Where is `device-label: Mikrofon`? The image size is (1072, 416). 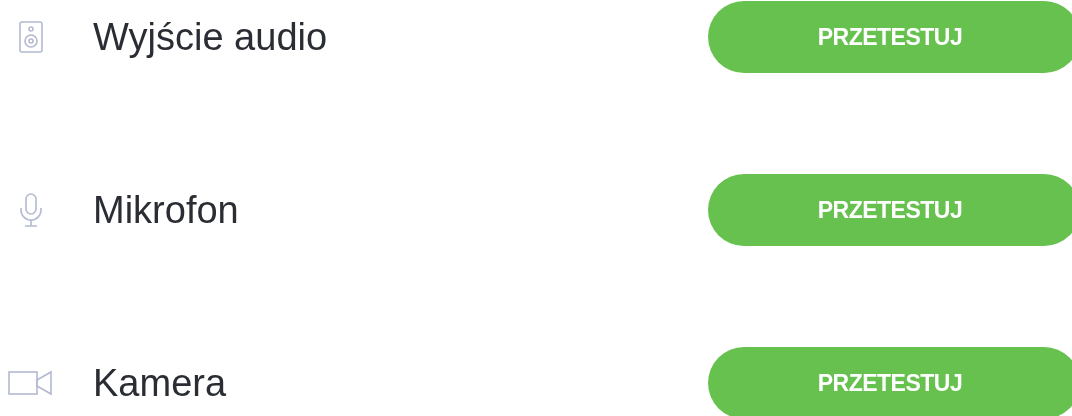 device-label: Mikrofon is located at coordinates (166, 210).